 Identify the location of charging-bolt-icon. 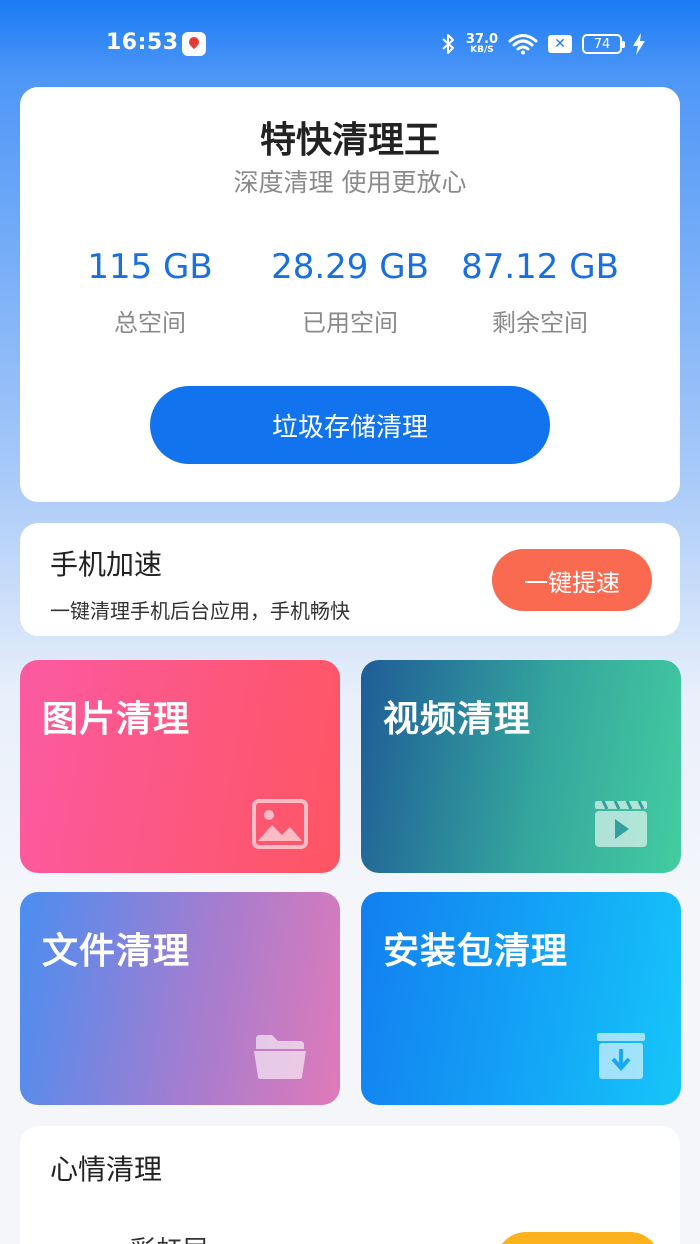
(639, 44).